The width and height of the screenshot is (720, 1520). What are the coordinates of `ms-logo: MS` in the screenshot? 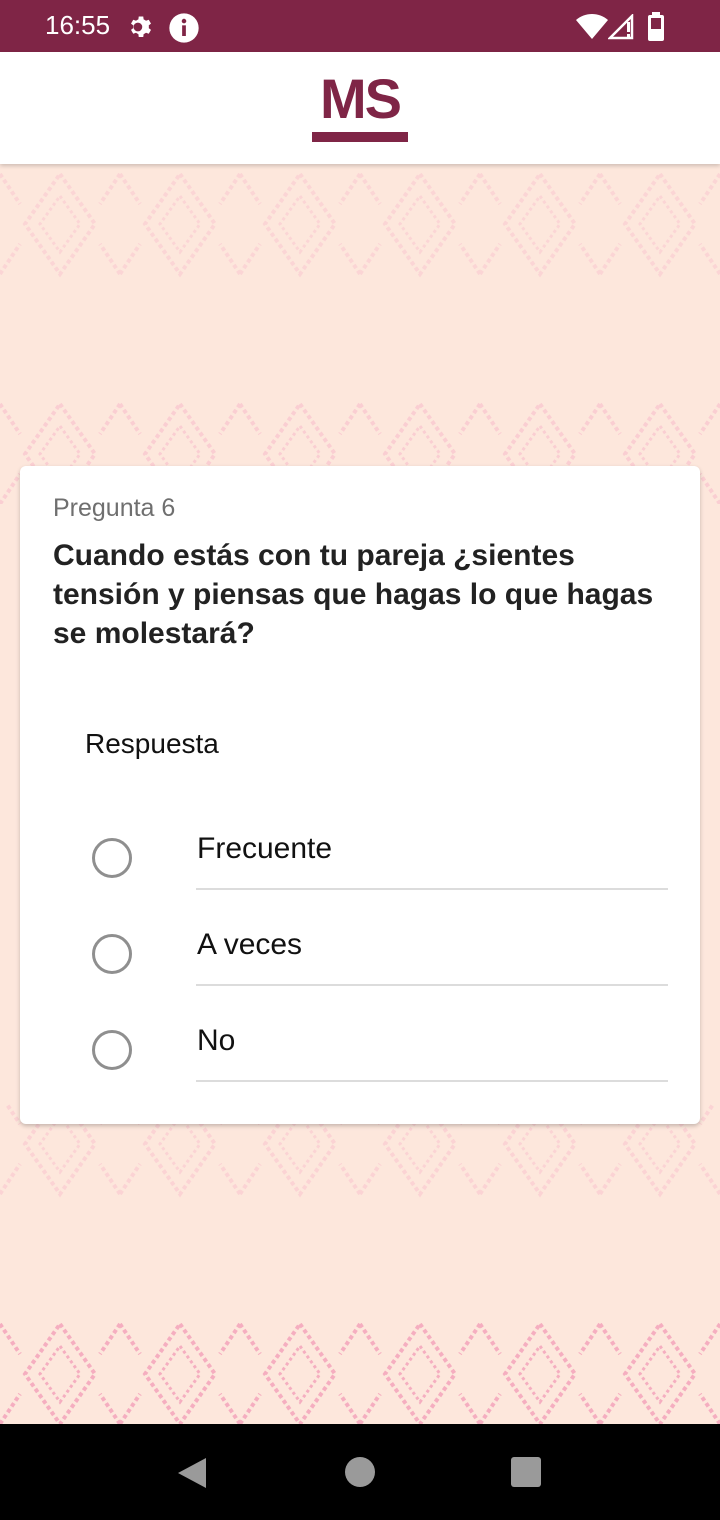 It's located at (360, 106).